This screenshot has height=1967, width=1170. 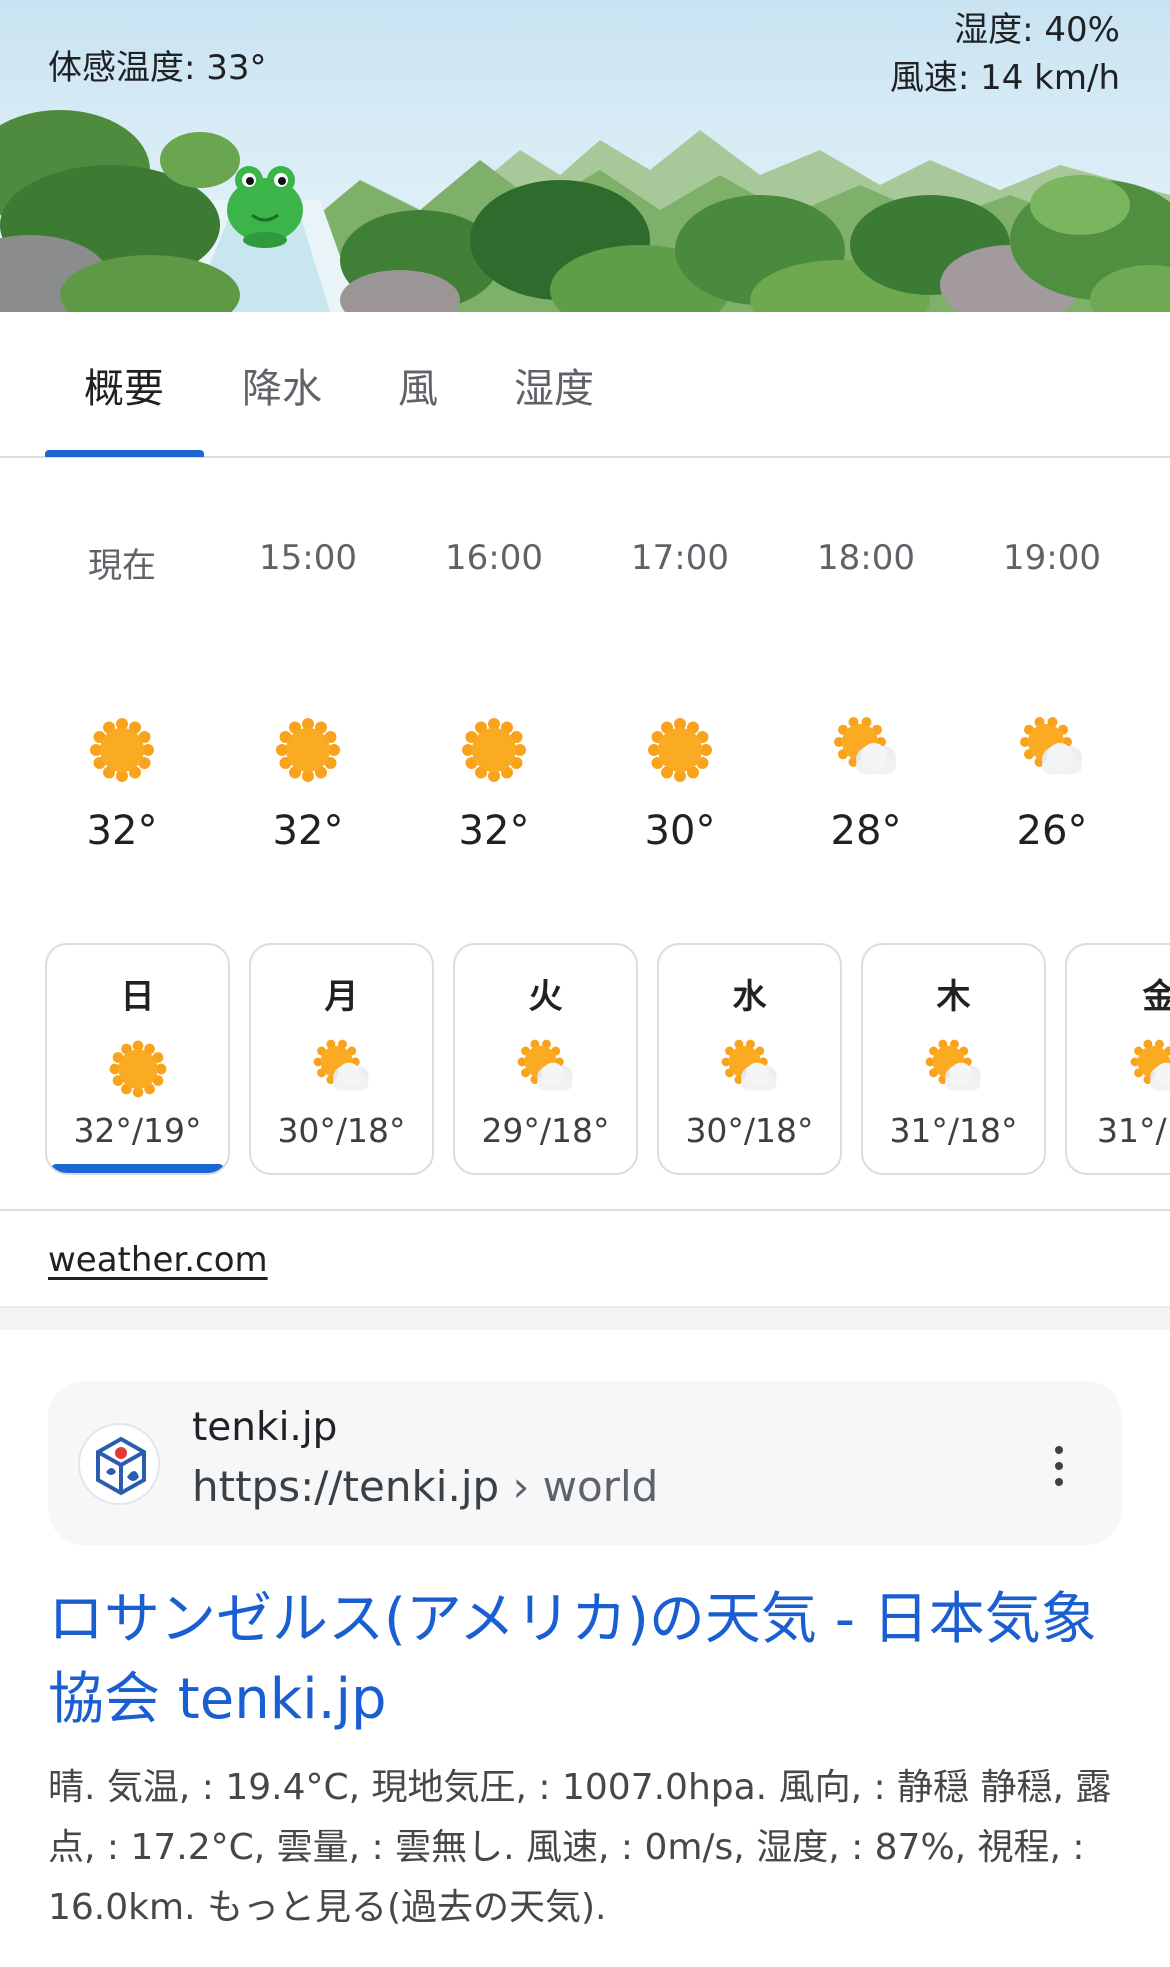 I want to click on hour-time: 19:00, so click(x=1052, y=558).